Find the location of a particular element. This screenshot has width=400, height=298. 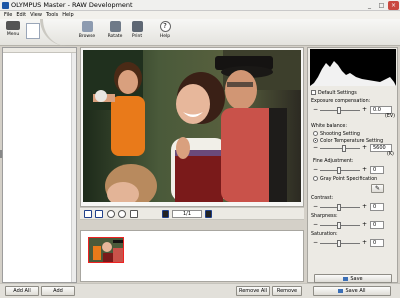

exposure-unit: (EV) is located at coordinates (390, 116).